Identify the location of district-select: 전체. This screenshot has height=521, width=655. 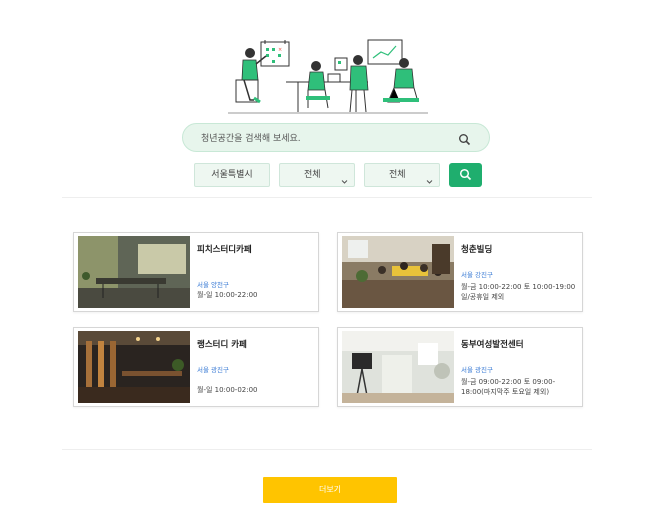
(317, 175).